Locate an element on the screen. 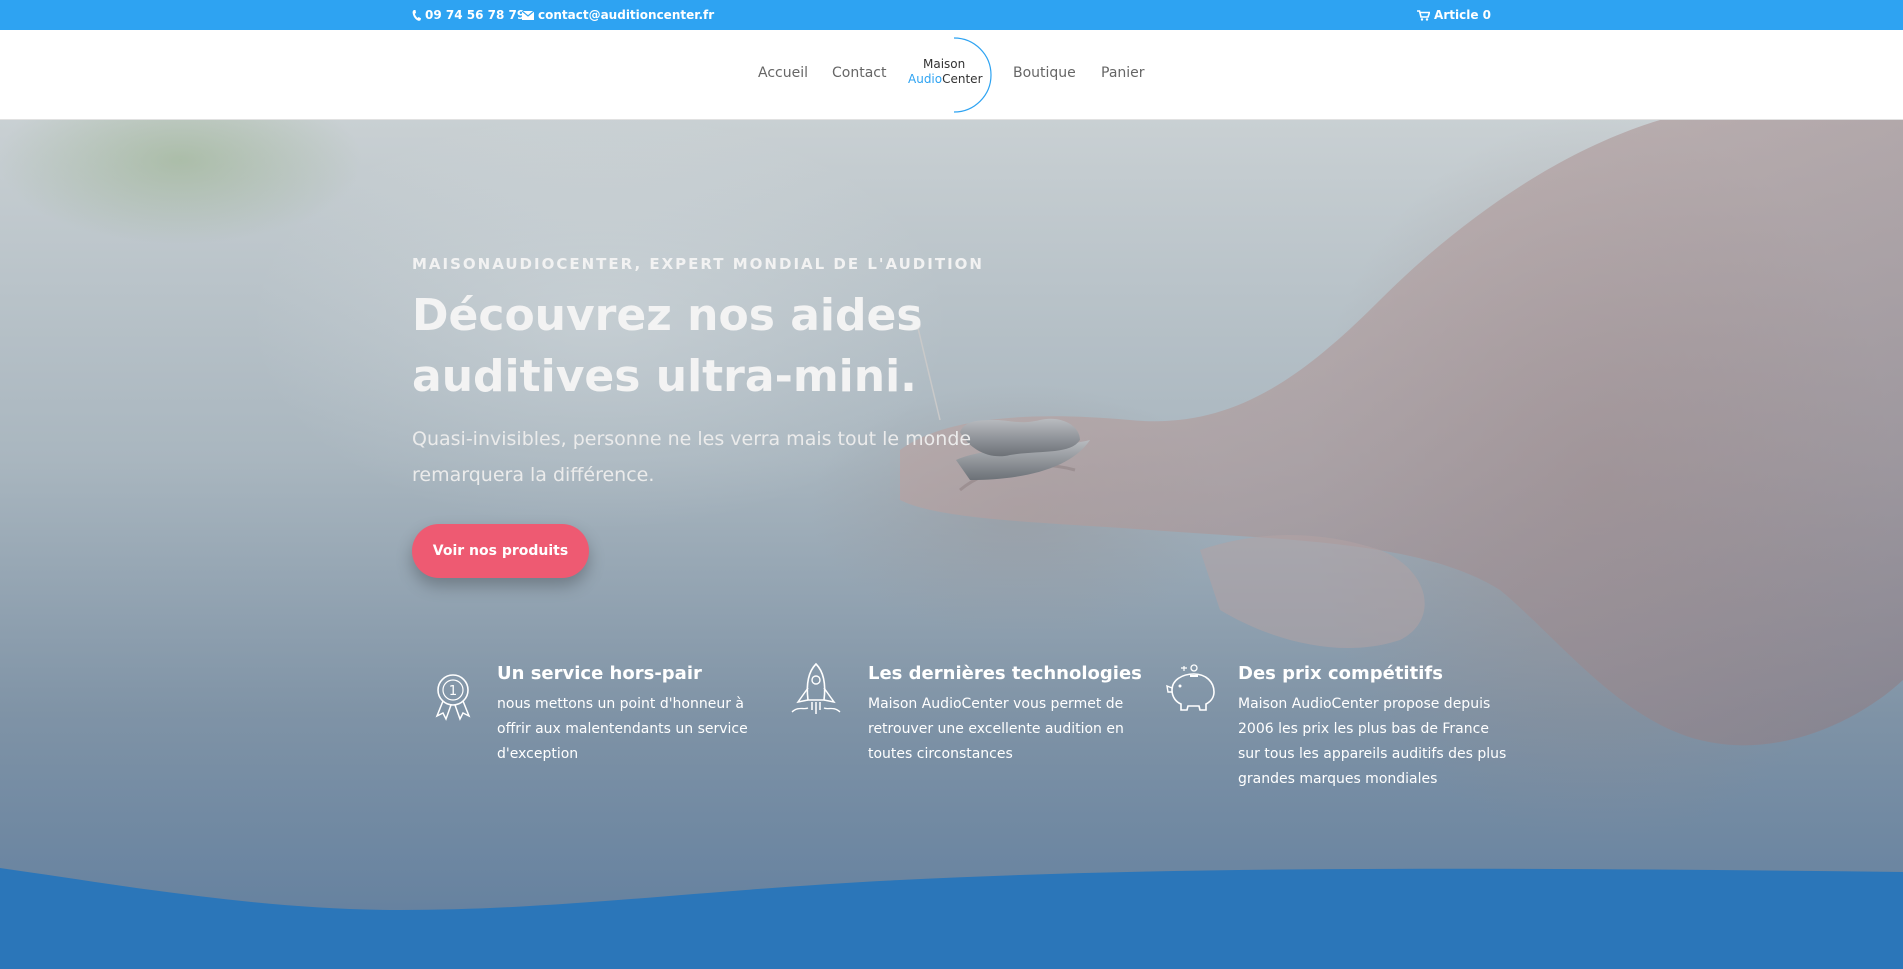 The image size is (1903, 969). phone-link: 09 74 56 78 79 is located at coordinates (468, 15).